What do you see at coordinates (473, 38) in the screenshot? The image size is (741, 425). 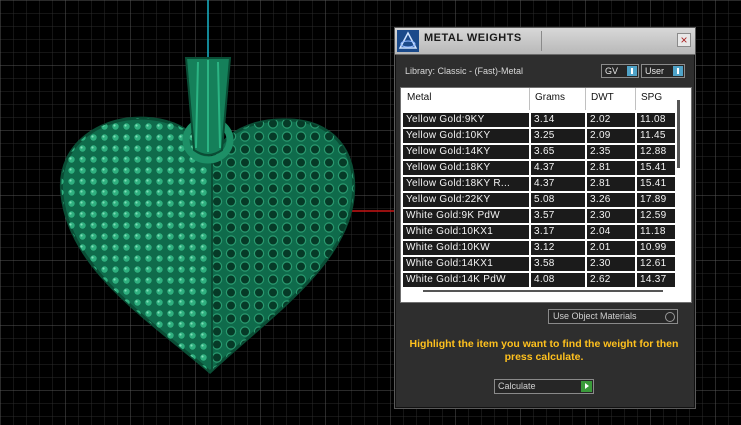 I see `panel-title: METAL WEIGHTS` at bounding box center [473, 38].